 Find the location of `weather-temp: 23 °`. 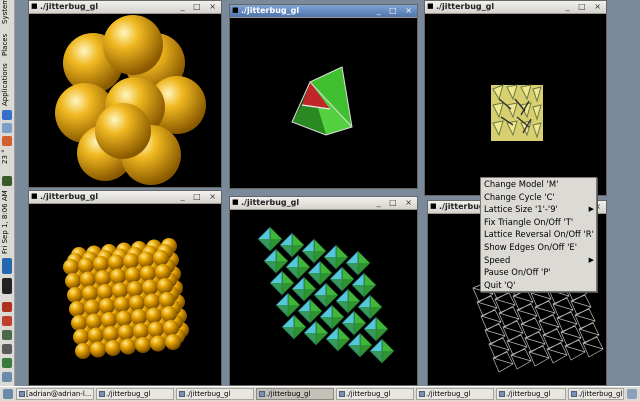

weather-temp: 23 ° is located at coordinates (5, 156).